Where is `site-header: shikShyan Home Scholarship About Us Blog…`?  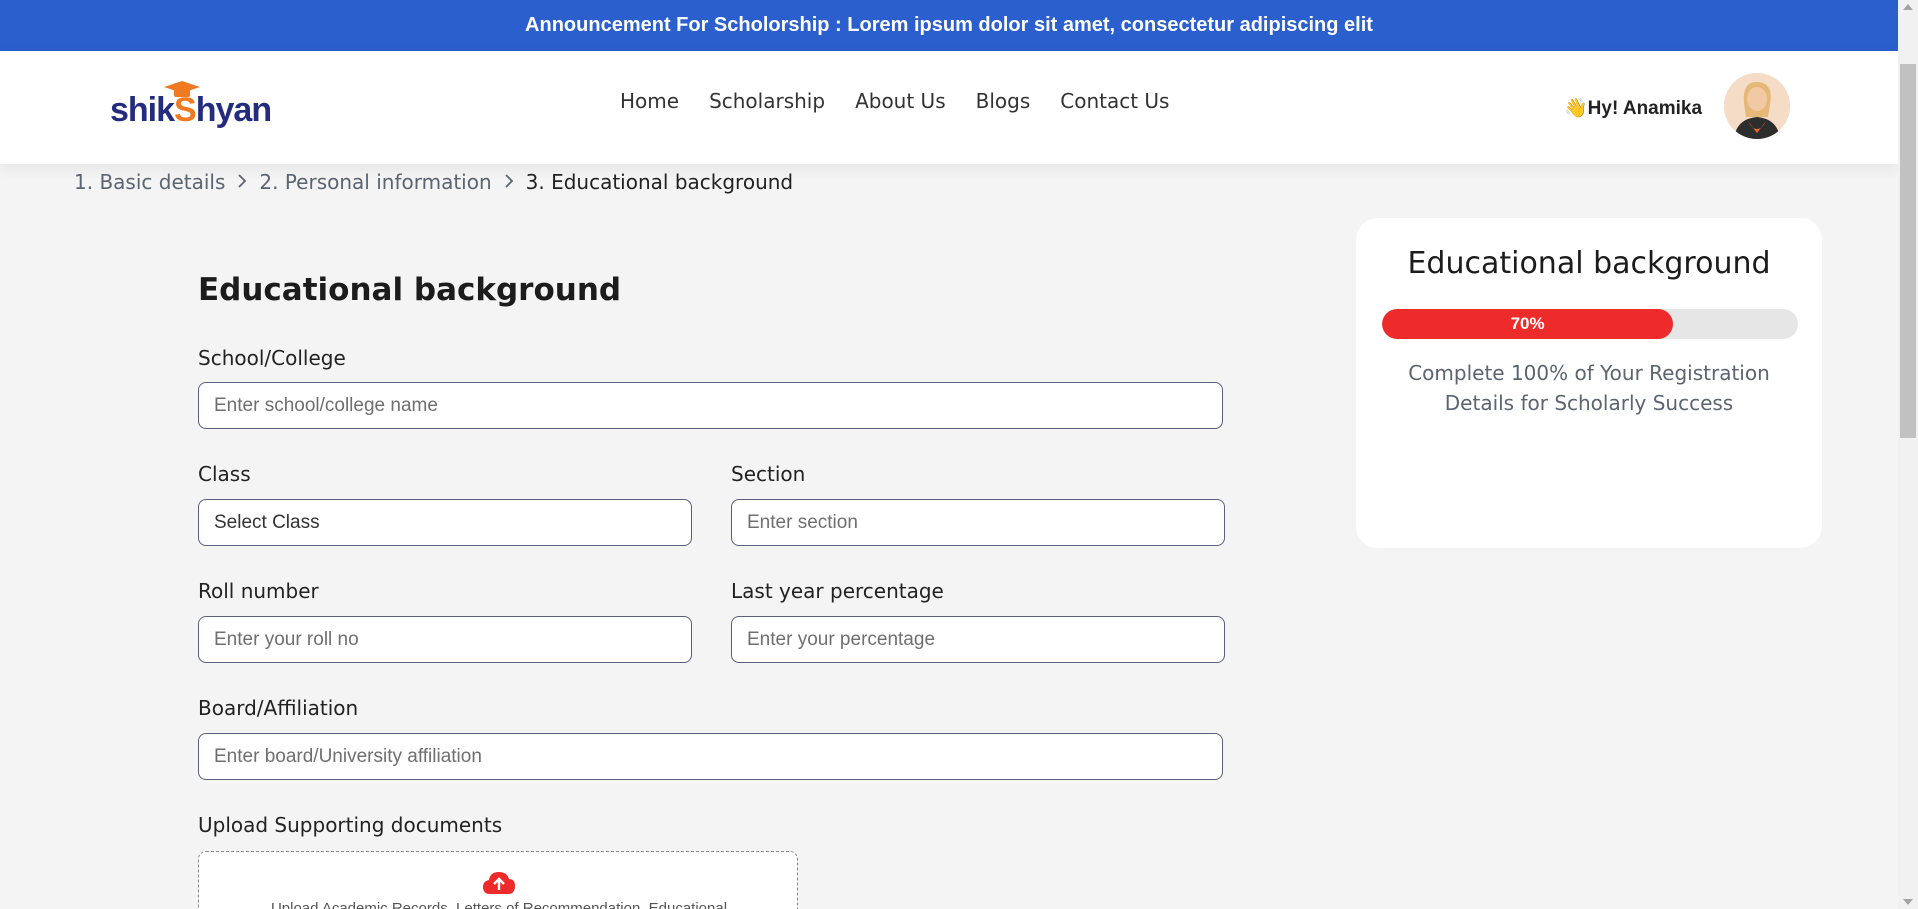
site-header: shikShyan Home Scholarship About Us Blog… is located at coordinates (949, 107).